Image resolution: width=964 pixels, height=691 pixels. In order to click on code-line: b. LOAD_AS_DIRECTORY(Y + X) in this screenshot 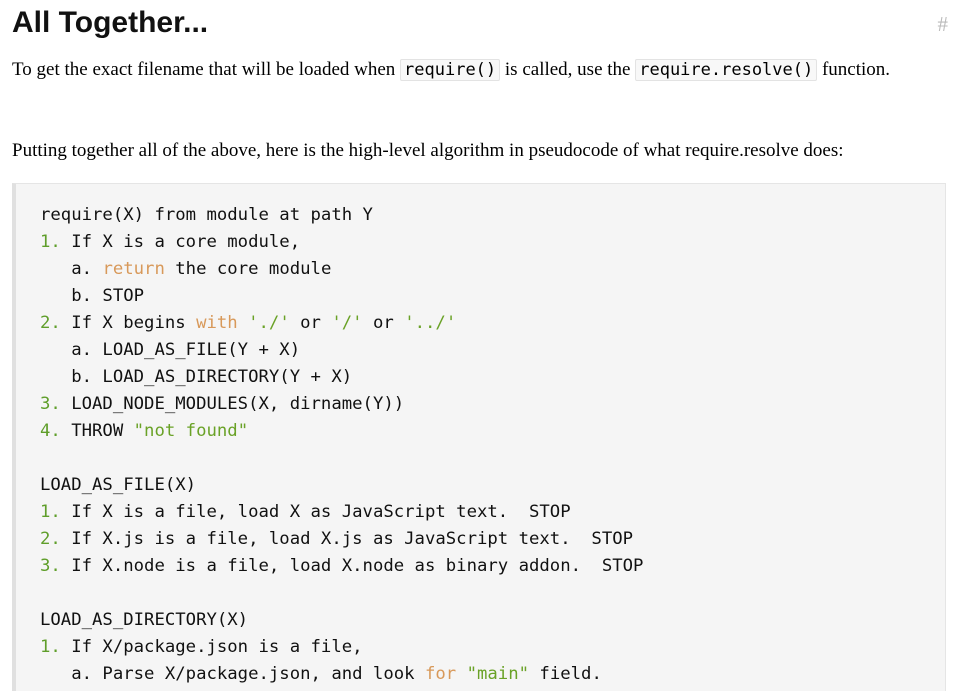, I will do `click(341, 377)`.